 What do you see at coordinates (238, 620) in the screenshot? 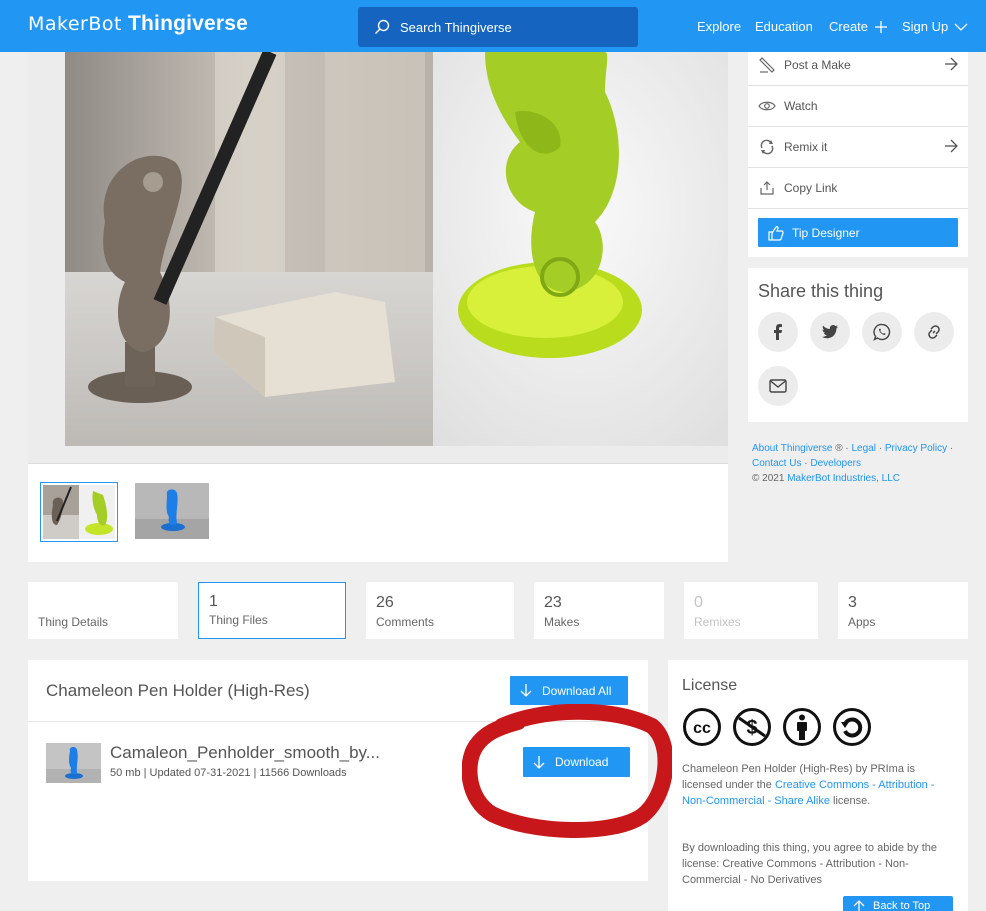
I see `tab-label: Thing Files` at bounding box center [238, 620].